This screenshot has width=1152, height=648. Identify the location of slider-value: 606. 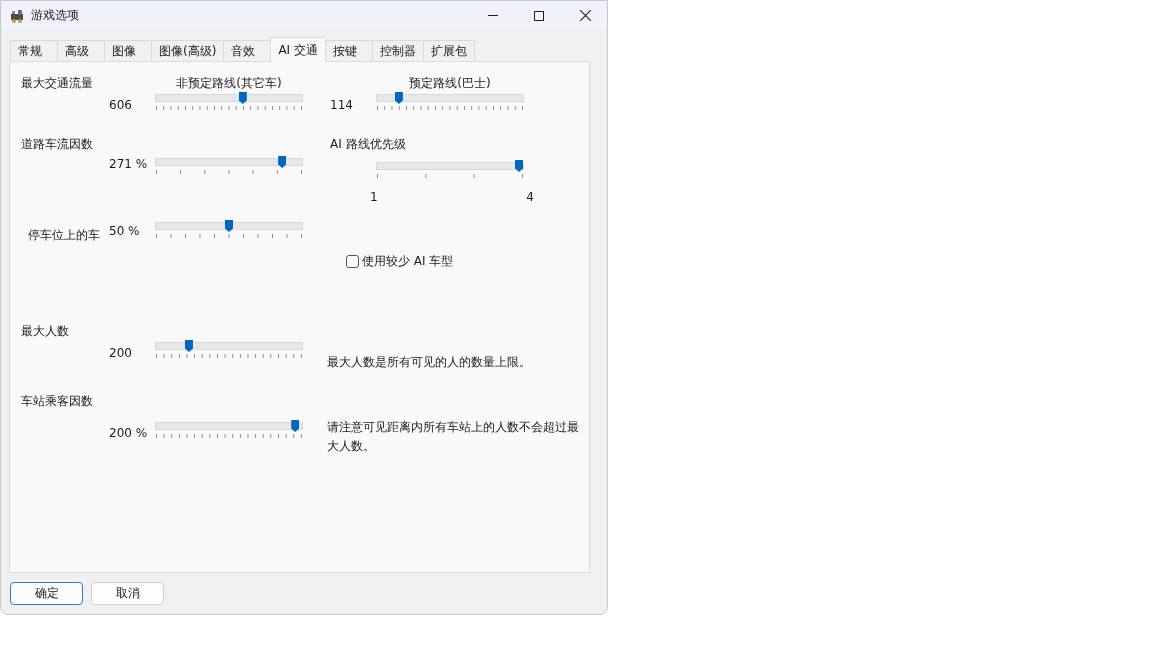
(121, 105).